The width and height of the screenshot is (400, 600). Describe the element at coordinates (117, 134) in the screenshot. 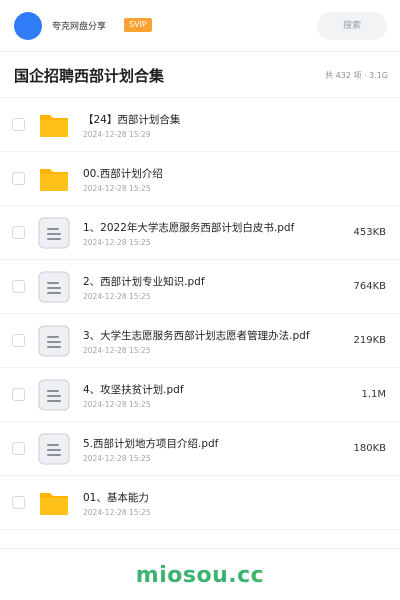

I see `file-date: 2024-12-28 15:29` at that location.